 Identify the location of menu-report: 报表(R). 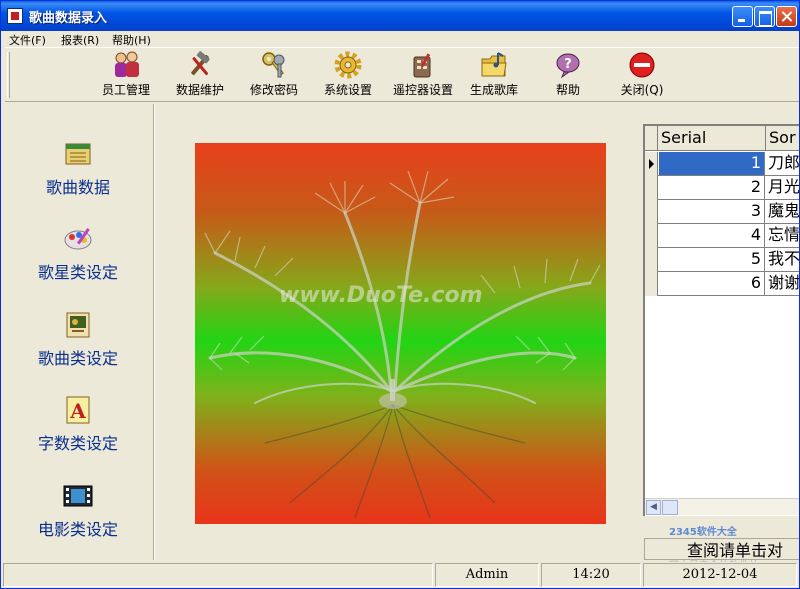
(80, 40).